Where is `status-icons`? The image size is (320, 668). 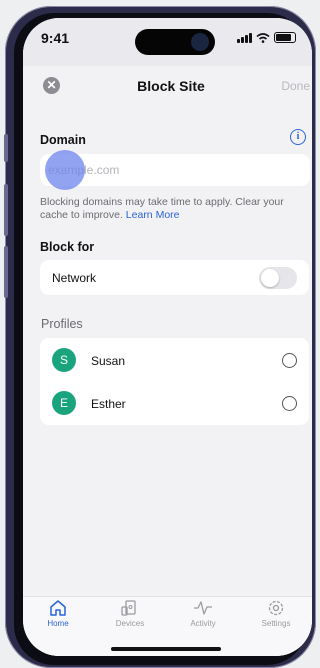 status-icons is located at coordinates (266, 37).